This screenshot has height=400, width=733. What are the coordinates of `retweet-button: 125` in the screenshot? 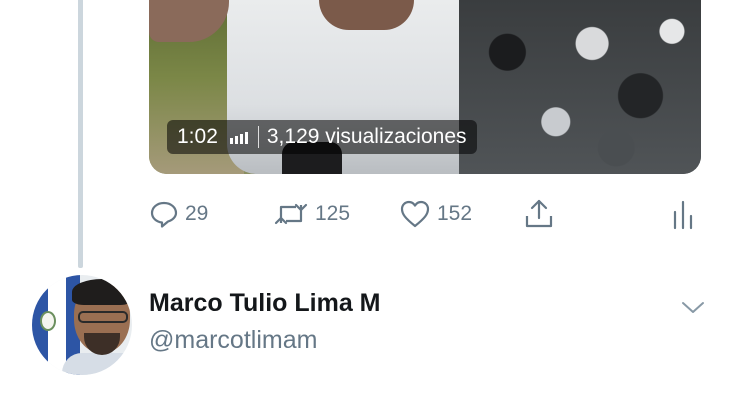 It's located at (311, 214).